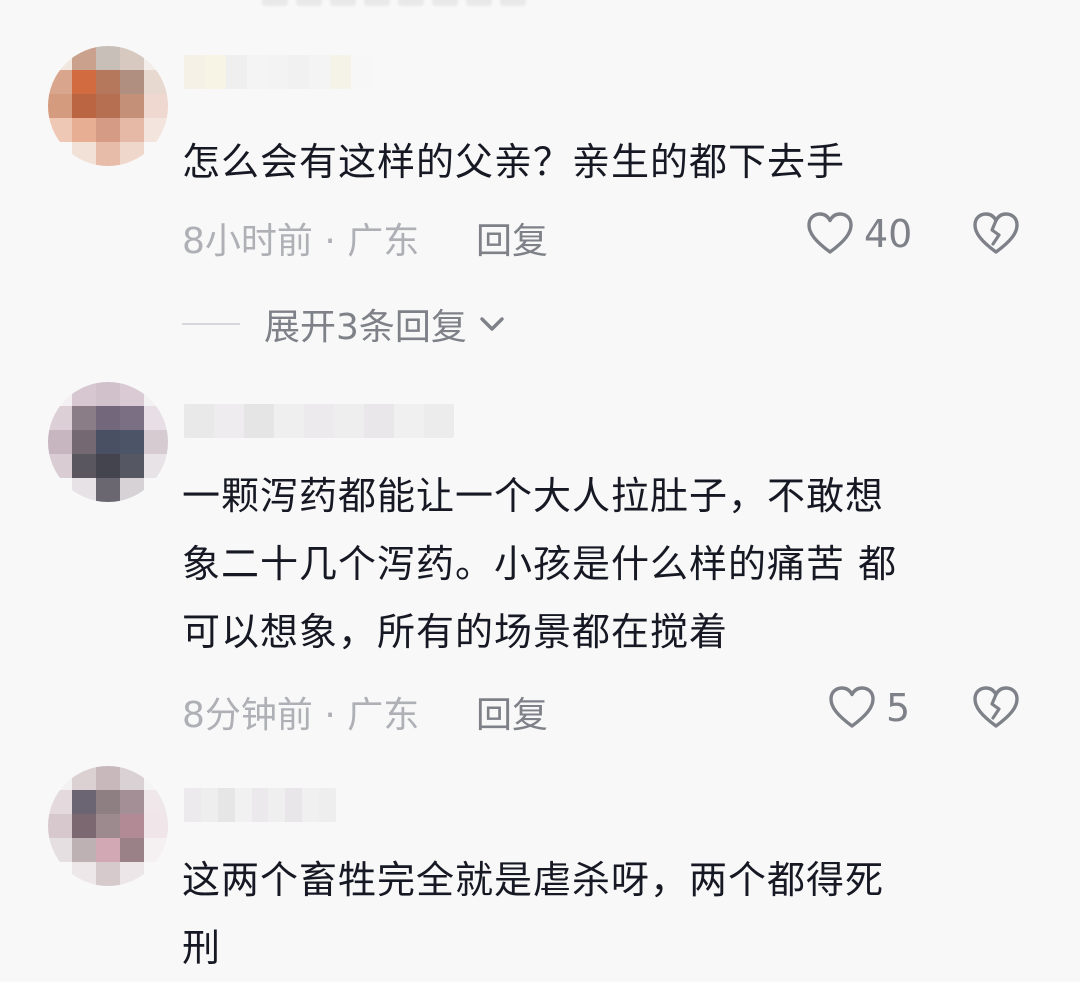  Describe the element at coordinates (859, 234) in the screenshot. I see `like-button: 40` at that location.